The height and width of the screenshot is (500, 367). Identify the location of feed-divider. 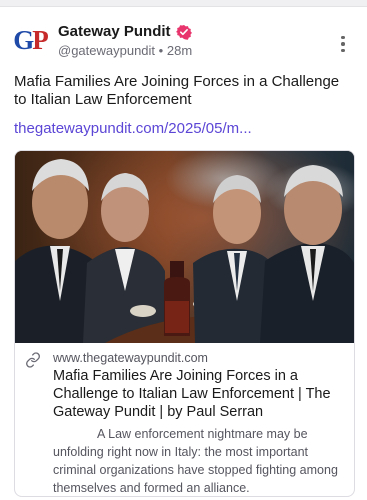
(183, 3).